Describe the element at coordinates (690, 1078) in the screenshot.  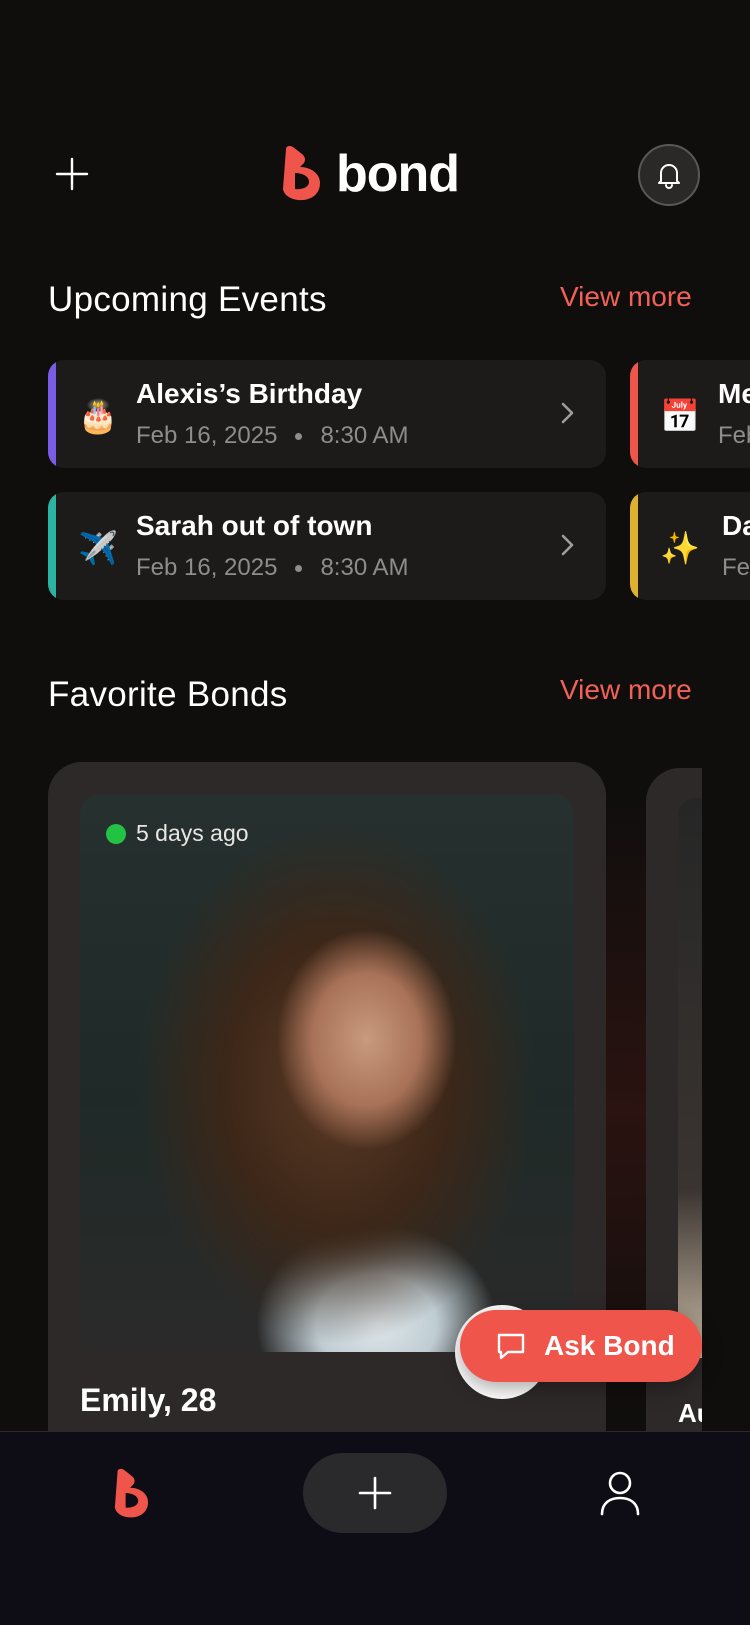
I see `profile-photo` at that location.